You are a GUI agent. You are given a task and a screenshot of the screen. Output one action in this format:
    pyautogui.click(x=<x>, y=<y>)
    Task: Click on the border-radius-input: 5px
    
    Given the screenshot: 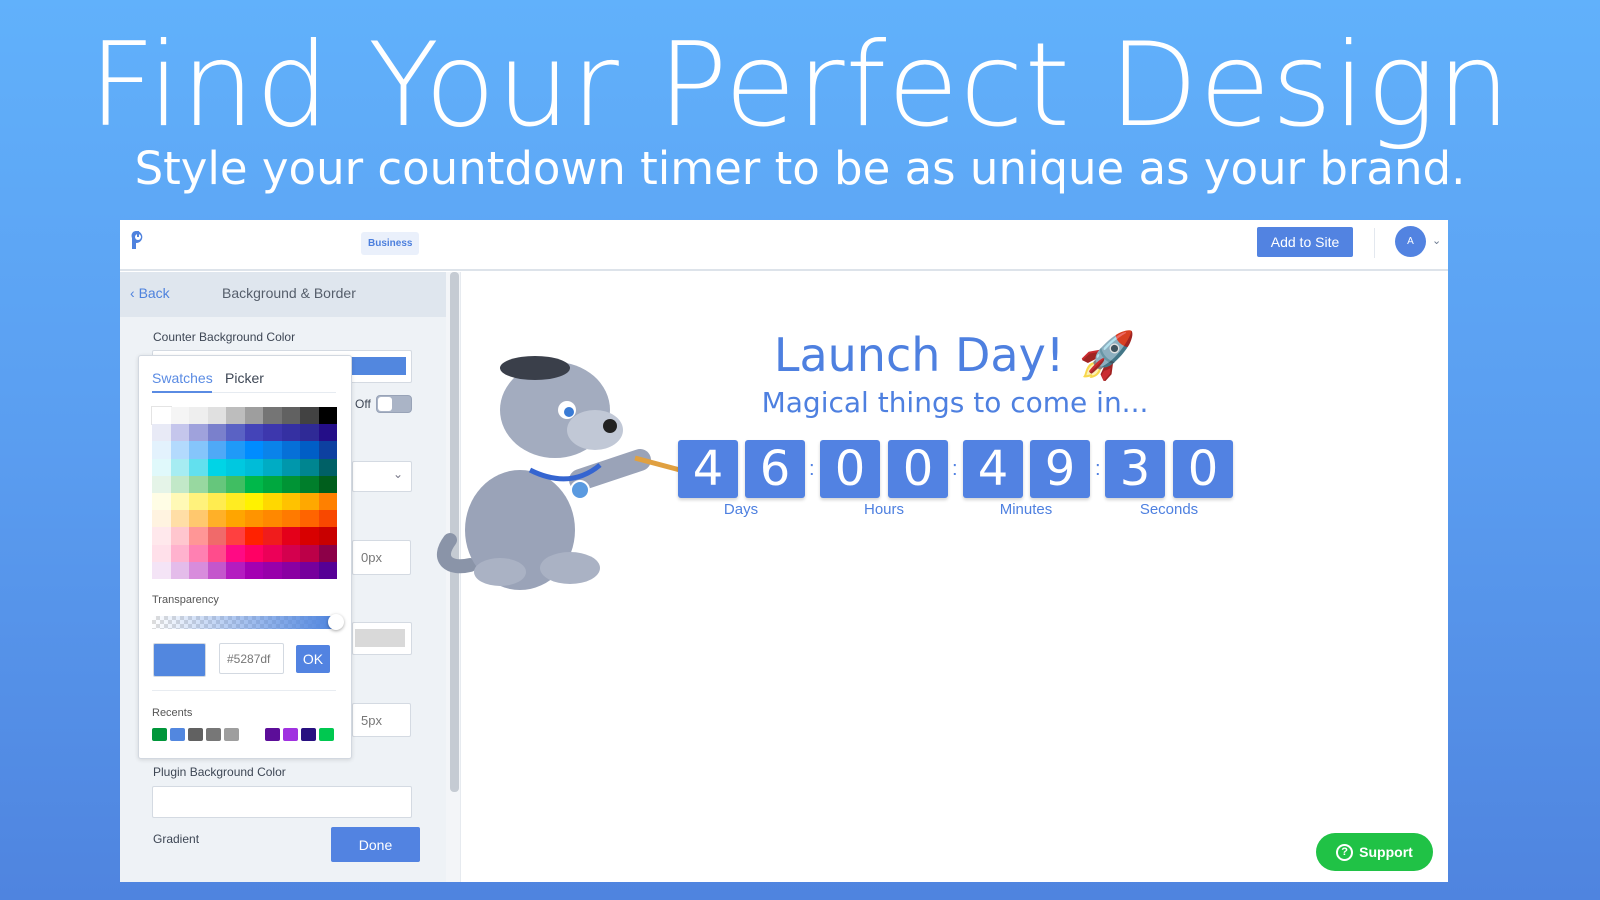 What is the action you would take?
    pyautogui.click(x=381, y=720)
    